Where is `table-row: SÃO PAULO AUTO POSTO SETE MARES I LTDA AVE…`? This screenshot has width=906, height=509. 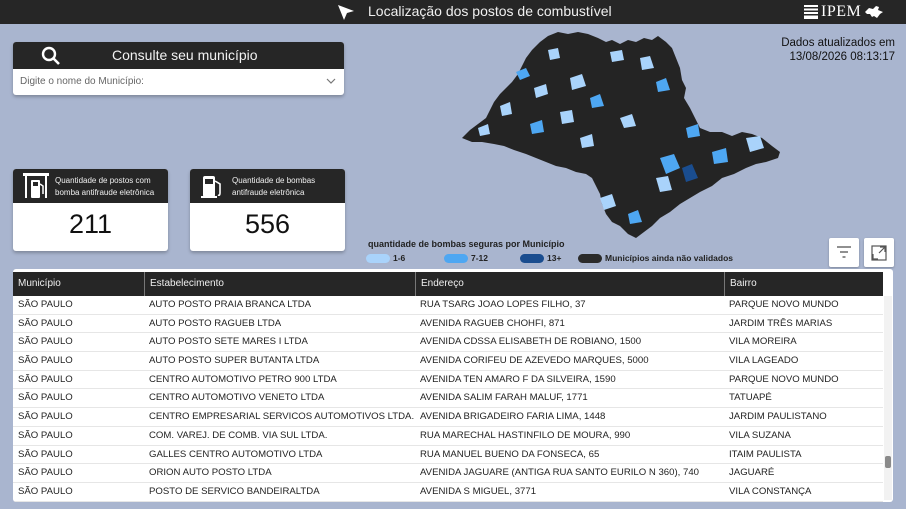 table-row: SÃO PAULO AUTO POSTO SETE MARES I LTDA AVE… is located at coordinates (448, 343).